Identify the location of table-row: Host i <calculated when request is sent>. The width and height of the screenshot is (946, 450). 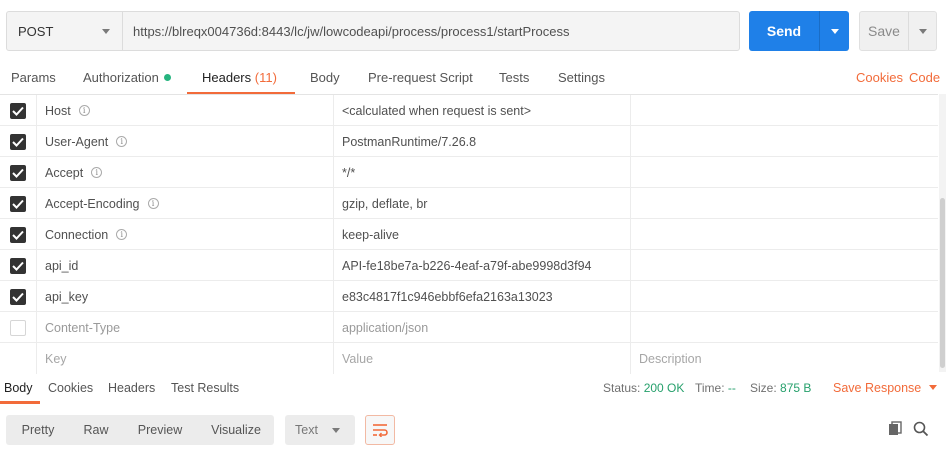
(469, 110).